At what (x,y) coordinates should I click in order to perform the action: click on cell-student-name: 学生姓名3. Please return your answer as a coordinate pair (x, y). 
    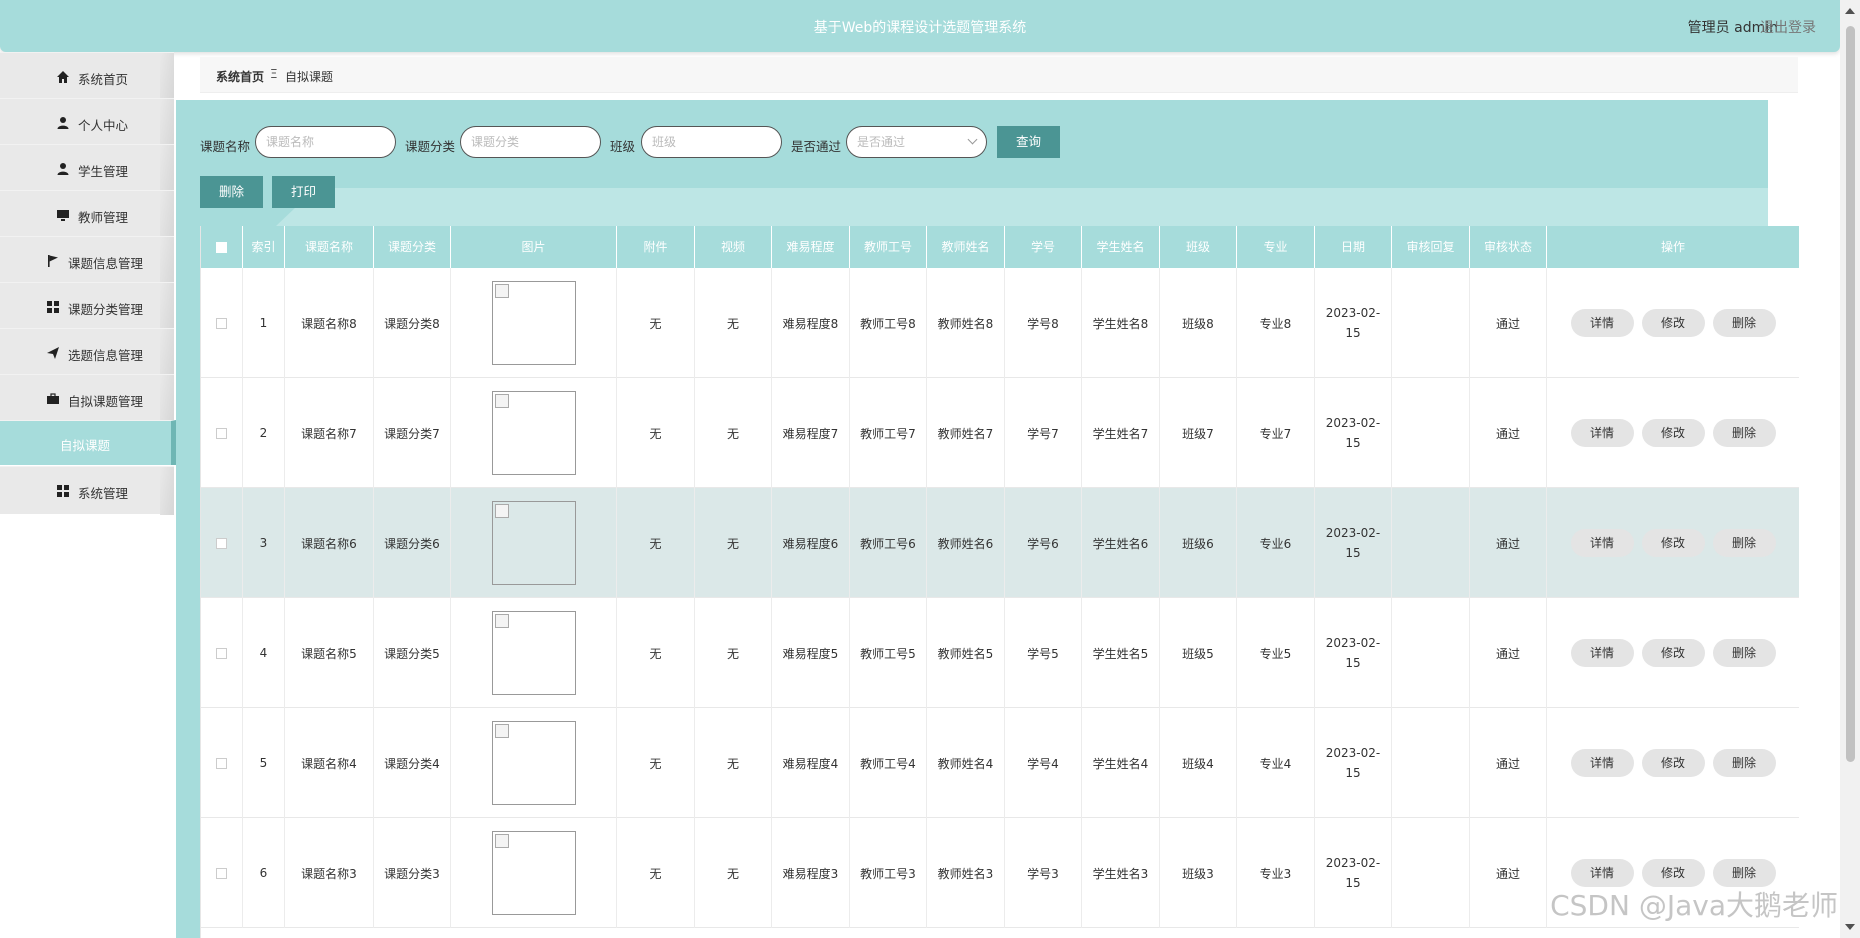
    Looking at the image, I should click on (1121, 873).